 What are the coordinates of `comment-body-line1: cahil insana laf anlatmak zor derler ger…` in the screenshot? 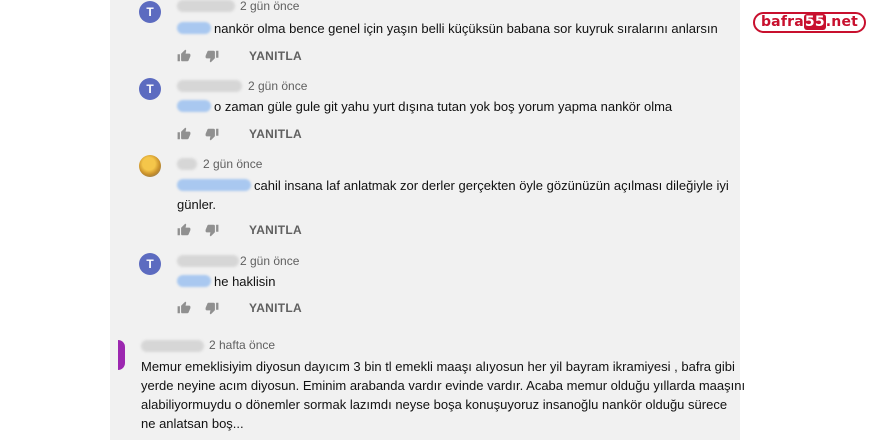 It's located at (491, 185).